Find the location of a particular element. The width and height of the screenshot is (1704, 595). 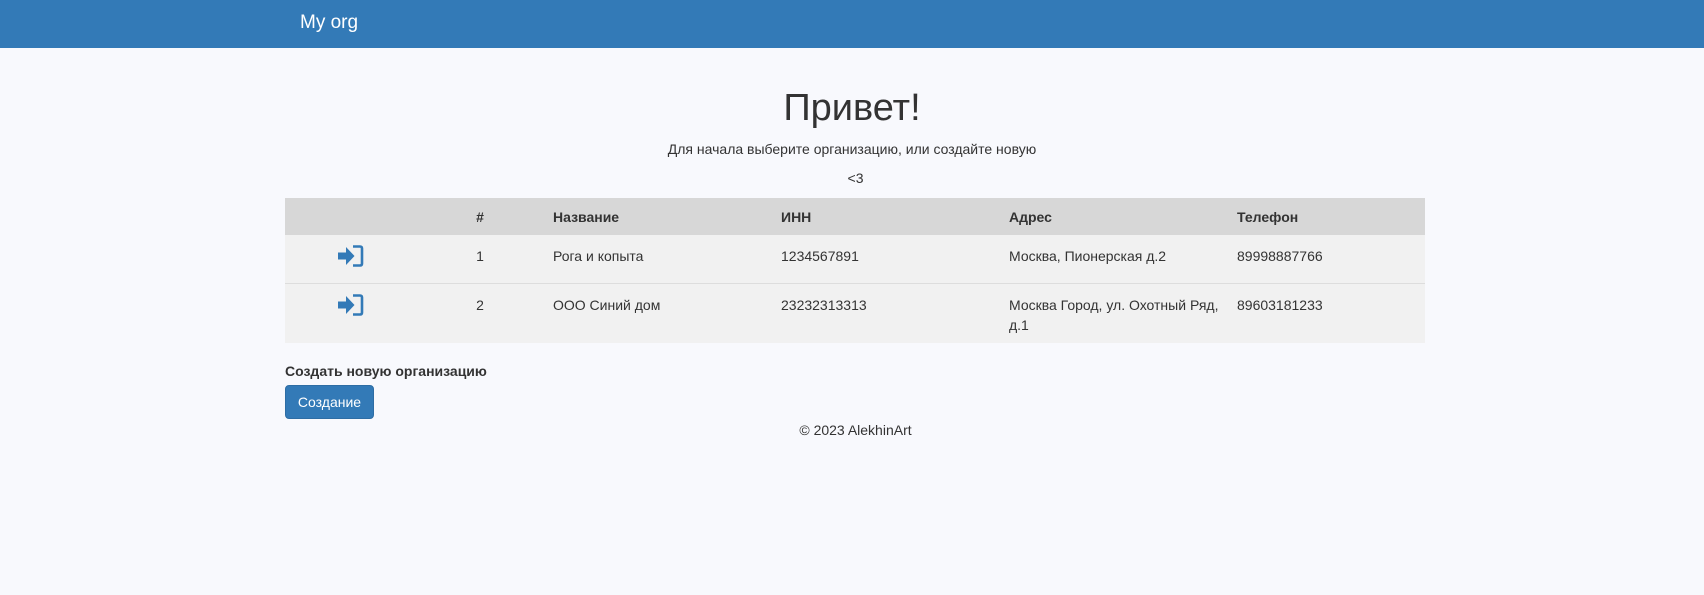

row-phone: 89603181233 is located at coordinates (1327, 313).